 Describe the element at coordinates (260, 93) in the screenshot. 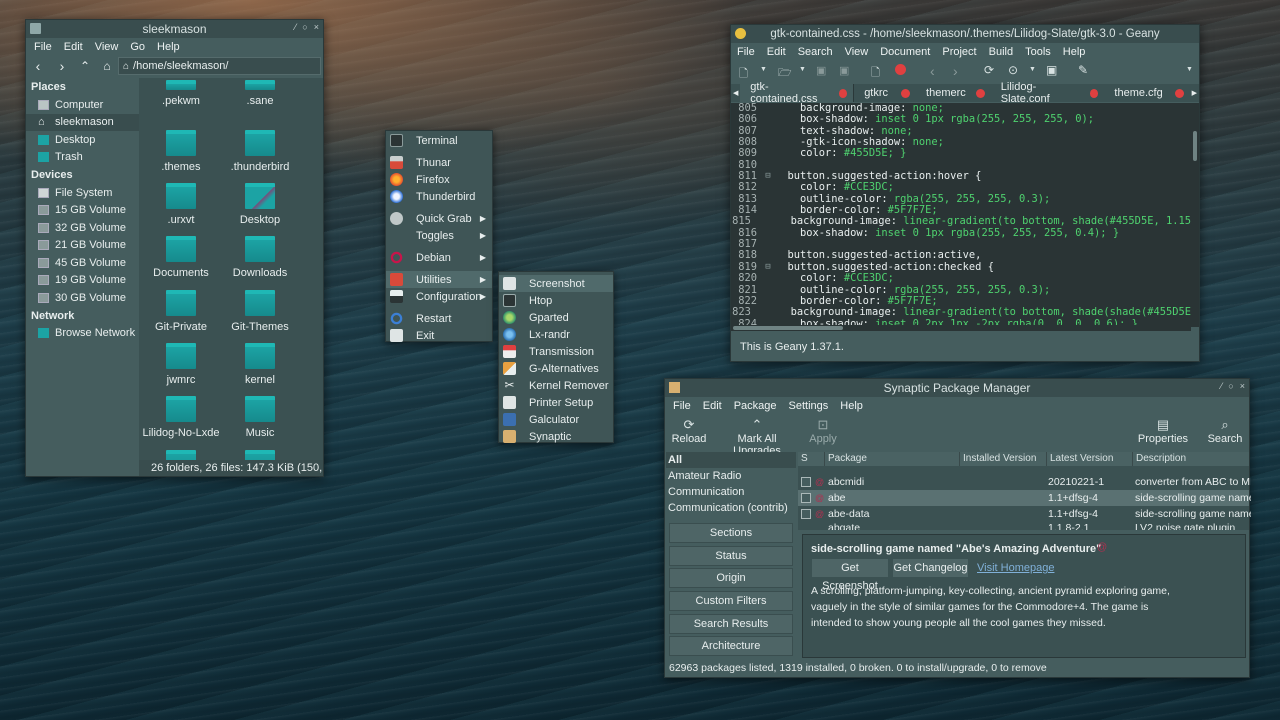

I see `file-item: .sane` at that location.